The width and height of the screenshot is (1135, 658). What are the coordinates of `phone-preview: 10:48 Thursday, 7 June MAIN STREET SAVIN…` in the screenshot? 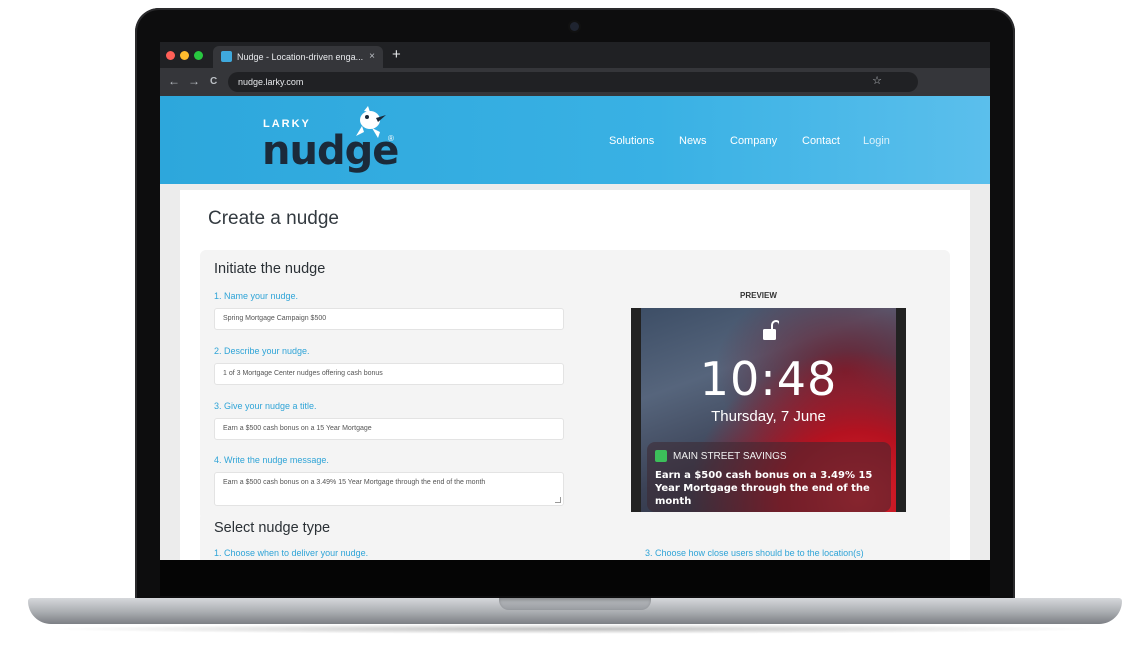 It's located at (768, 414).